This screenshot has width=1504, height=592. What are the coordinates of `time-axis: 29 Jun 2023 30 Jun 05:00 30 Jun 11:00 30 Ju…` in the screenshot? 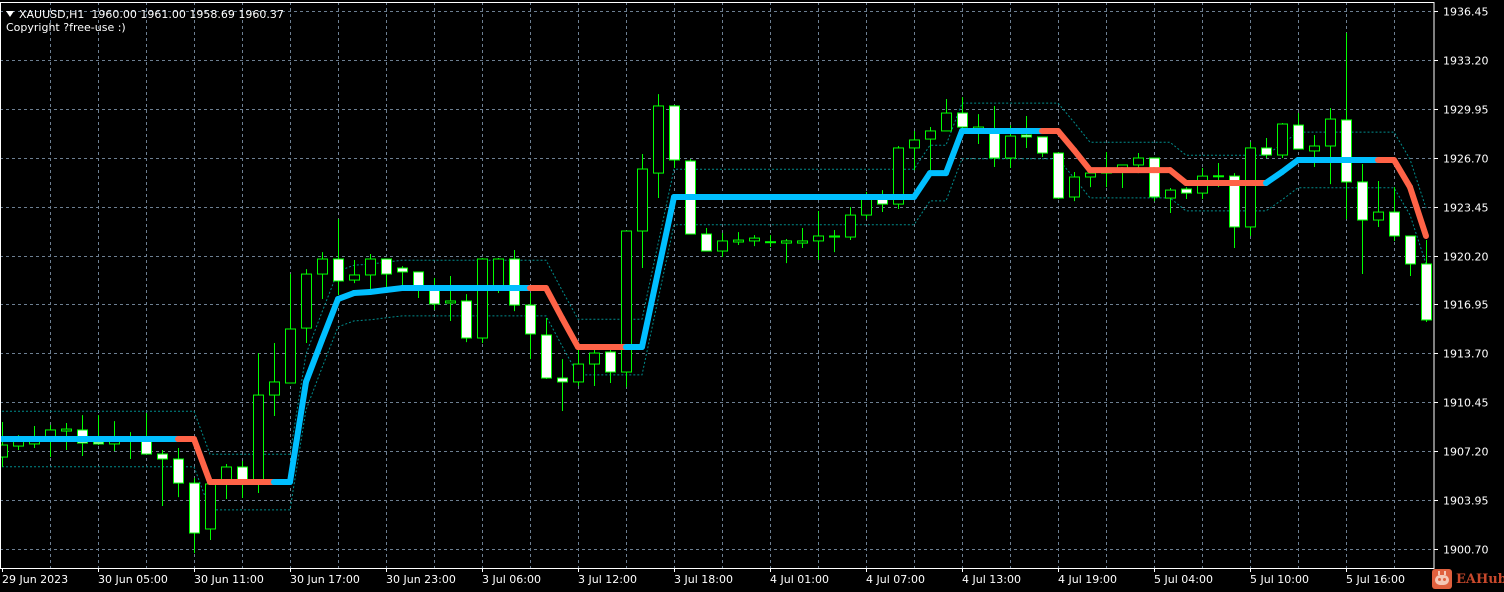 It's located at (703, 577).